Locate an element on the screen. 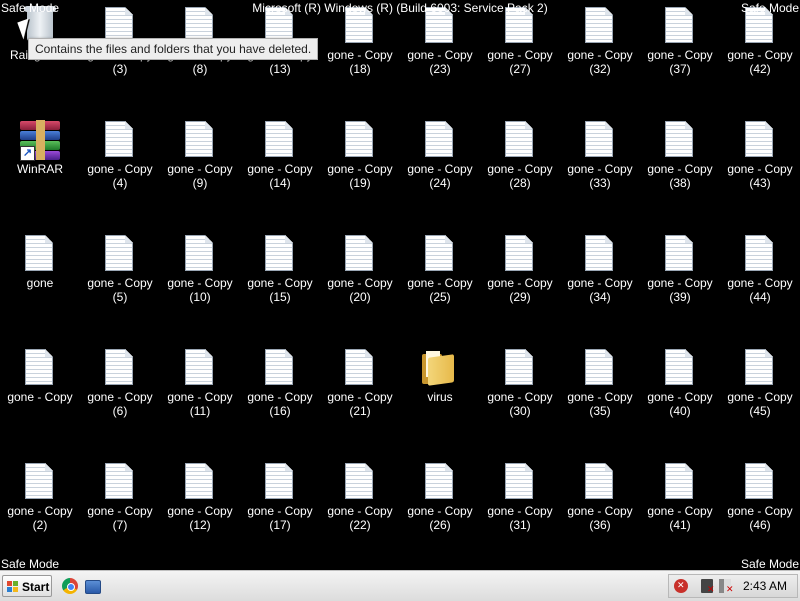 This screenshot has width=800, height=601. start-button: Start is located at coordinates (27, 586).